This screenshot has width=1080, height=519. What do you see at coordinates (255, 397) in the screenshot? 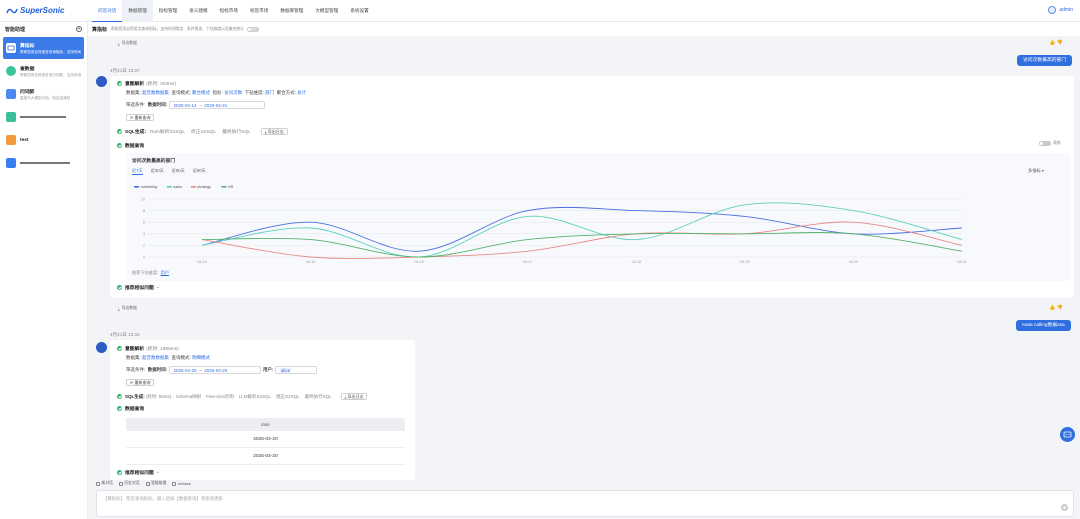
I see `sql-step-llm: LLM解析S2SQL` at bounding box center [255, 397].